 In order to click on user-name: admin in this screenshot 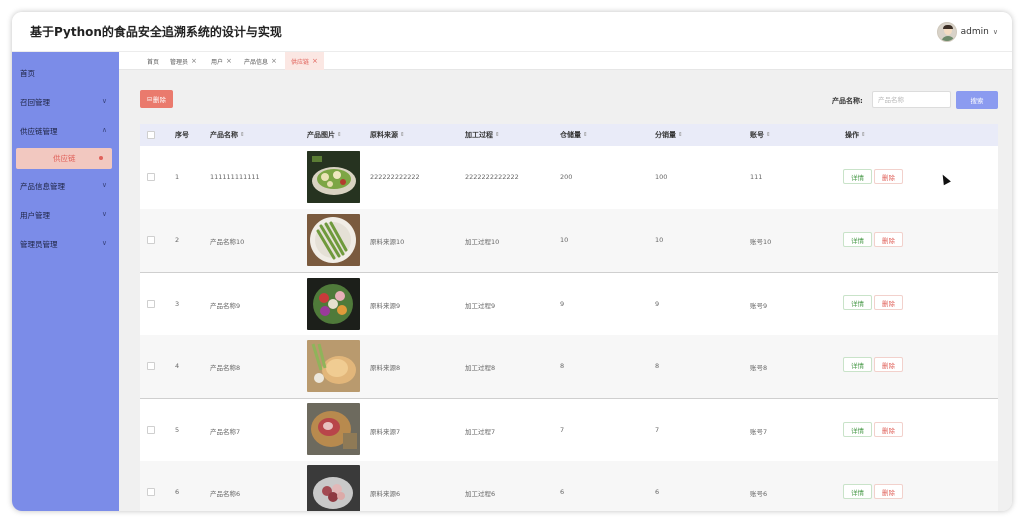, I will do `click(975, 32)`.